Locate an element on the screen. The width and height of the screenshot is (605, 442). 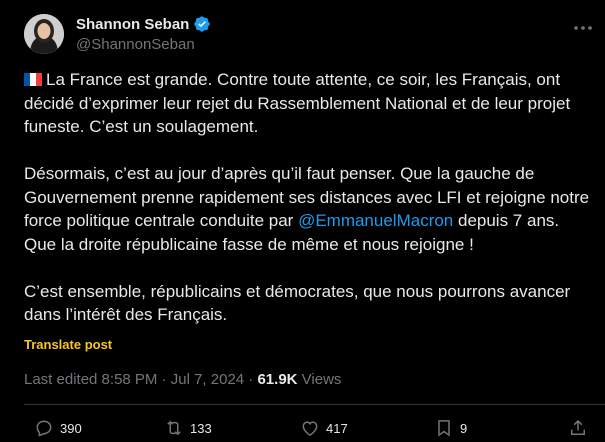
repost-button: 133 is located at coordinates (188, 428).